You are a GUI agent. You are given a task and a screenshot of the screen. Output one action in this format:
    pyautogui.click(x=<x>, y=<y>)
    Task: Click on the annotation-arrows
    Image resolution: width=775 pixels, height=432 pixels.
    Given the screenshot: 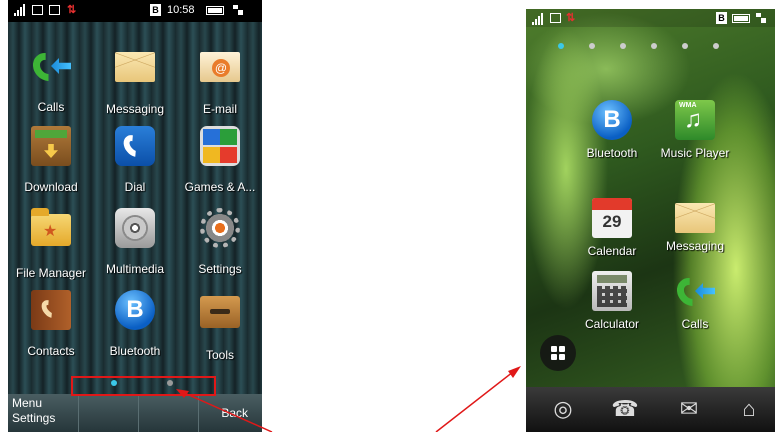 What is the action you would take?
    pyautogui.click(x=348, y=399)
    